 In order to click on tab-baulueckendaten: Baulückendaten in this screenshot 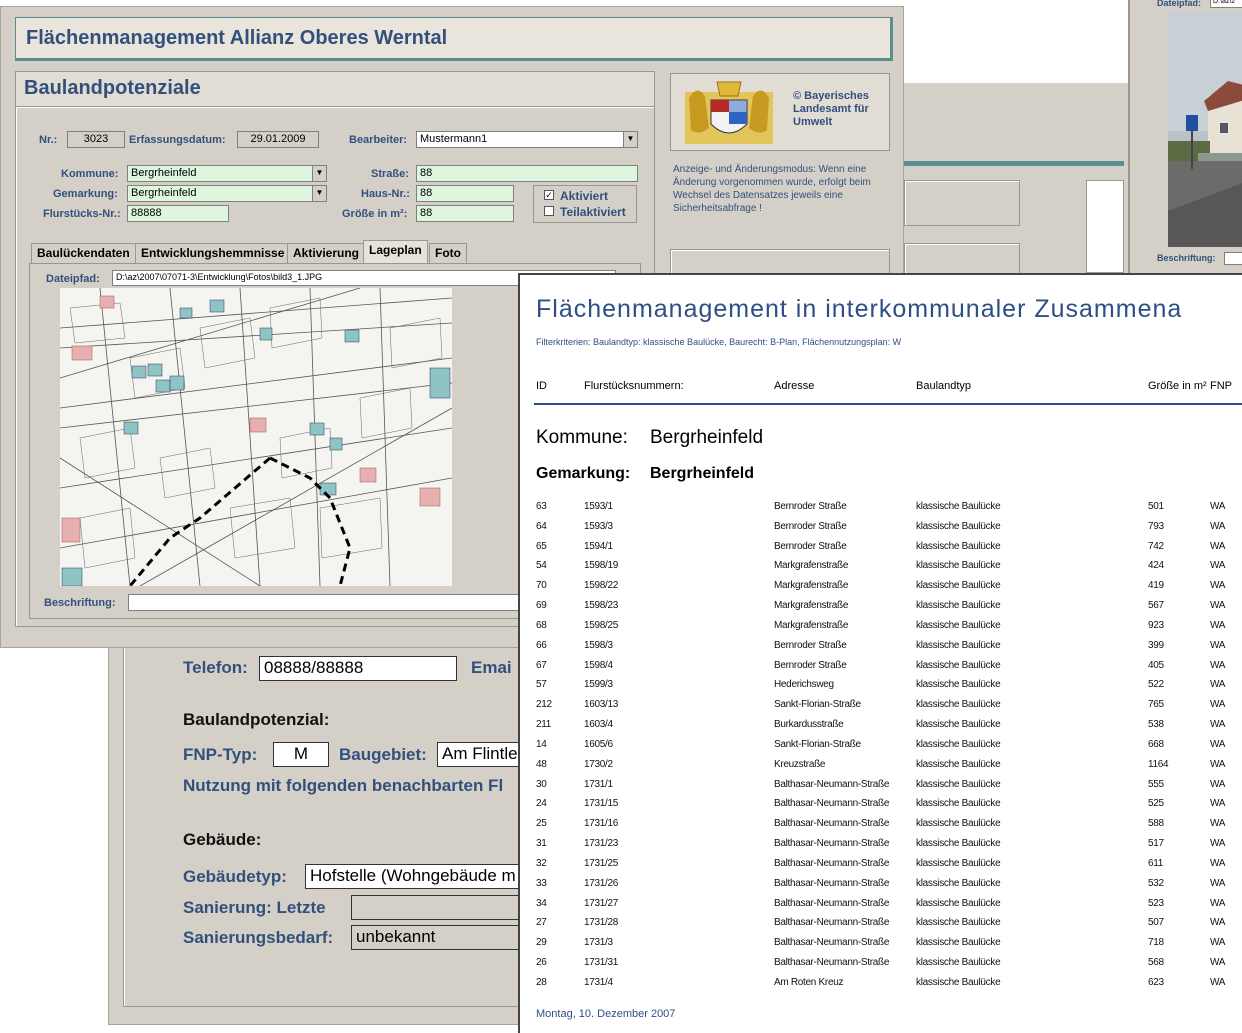, I will do `click(83, 253)`.